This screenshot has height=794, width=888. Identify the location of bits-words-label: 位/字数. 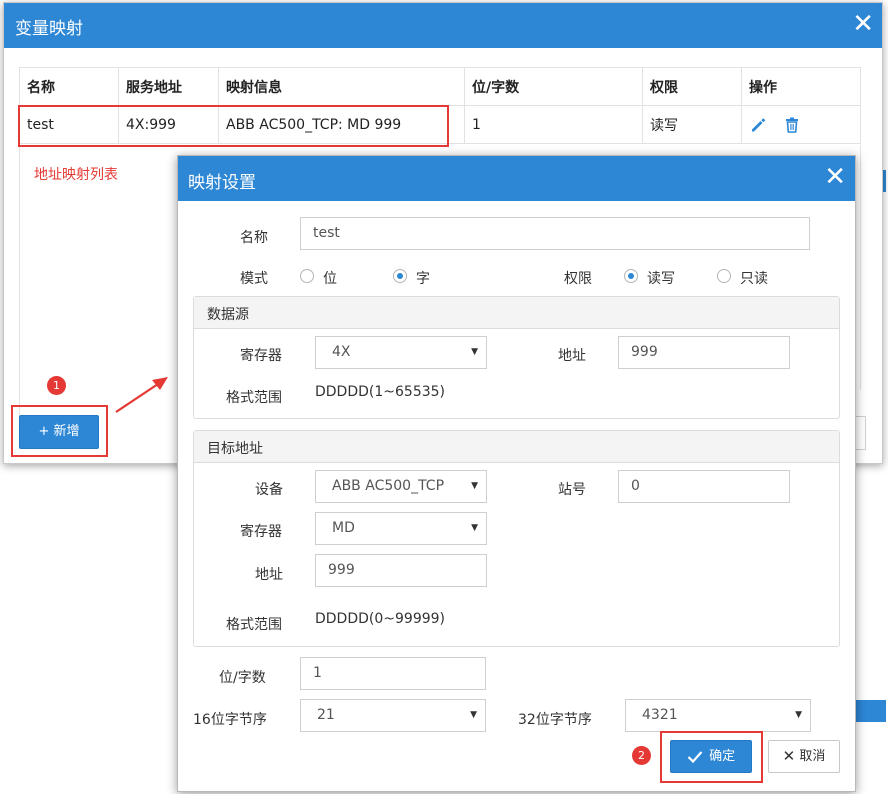
(242, 678).